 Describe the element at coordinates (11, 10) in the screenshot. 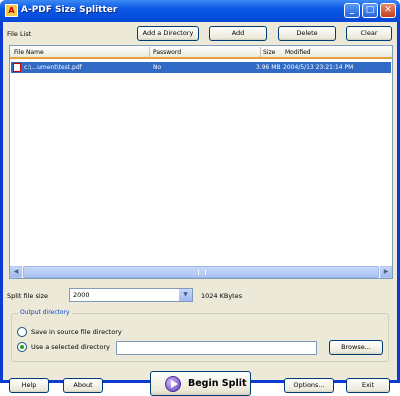

I see `app-logo-icon: A` at that location.